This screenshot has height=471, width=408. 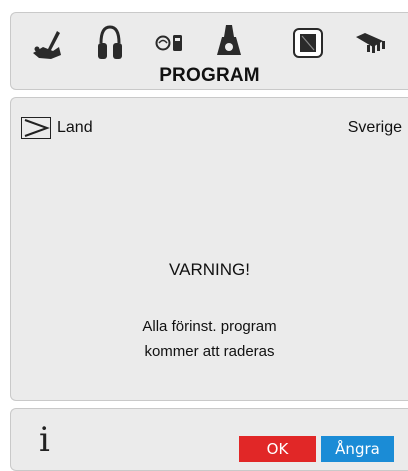 What do you see at coordinates (36, 128) in the screenshot?
I see `play-arrow-icon` at bounding box center [36, 128].